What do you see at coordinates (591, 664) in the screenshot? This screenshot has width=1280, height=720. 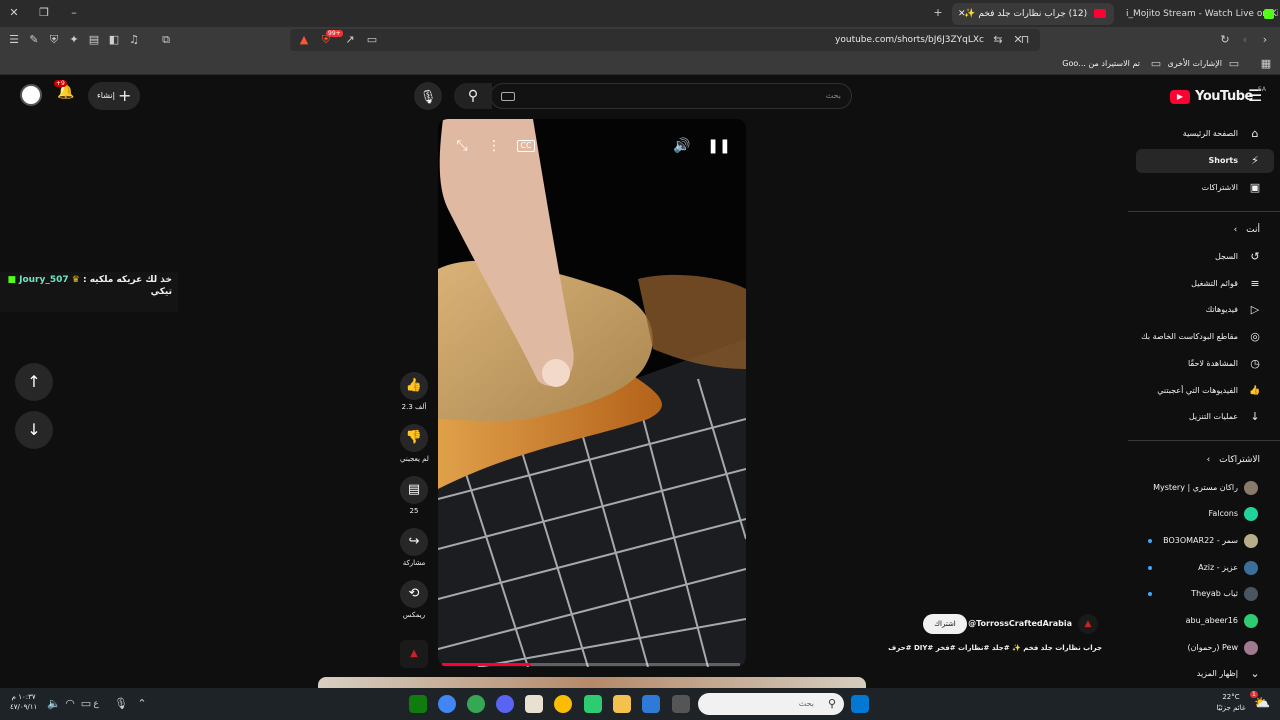 I see `progress-bar` at bounding box center [591, 664].